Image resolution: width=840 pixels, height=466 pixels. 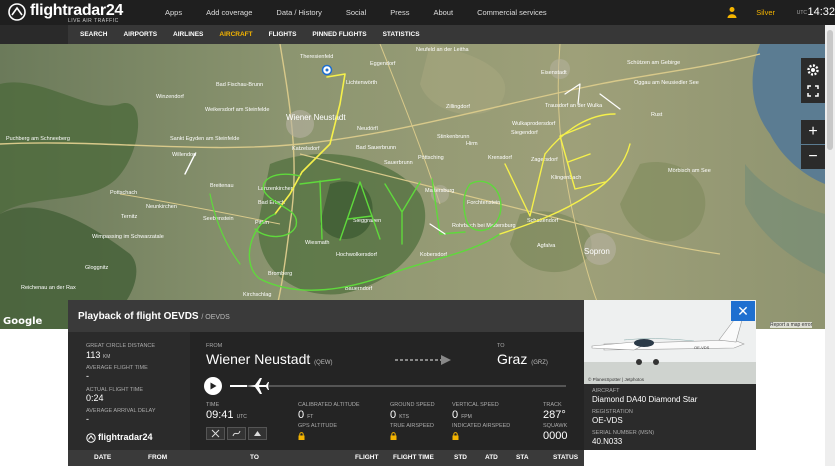 What do you see at coordinates (306, 149) in the screenshot?
I see `place-label: Katzelsdorf` at bounding box center [306, 149].